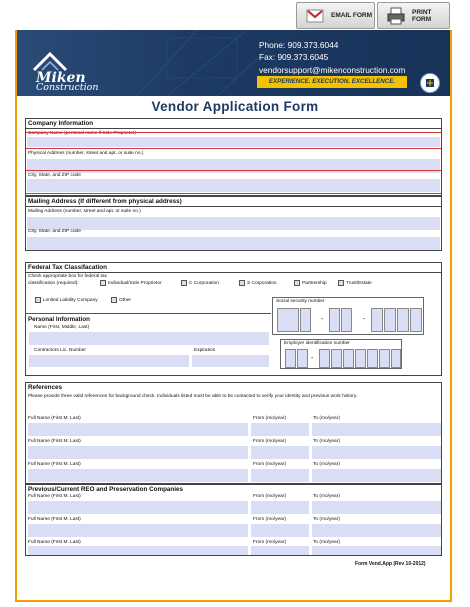 Image resolution: width=470 pixels, height=607 pixels. What do you see at coordinates (376, 530) in the screenshot?
I see `prev2-to-input` at bounding box center [376, 530].